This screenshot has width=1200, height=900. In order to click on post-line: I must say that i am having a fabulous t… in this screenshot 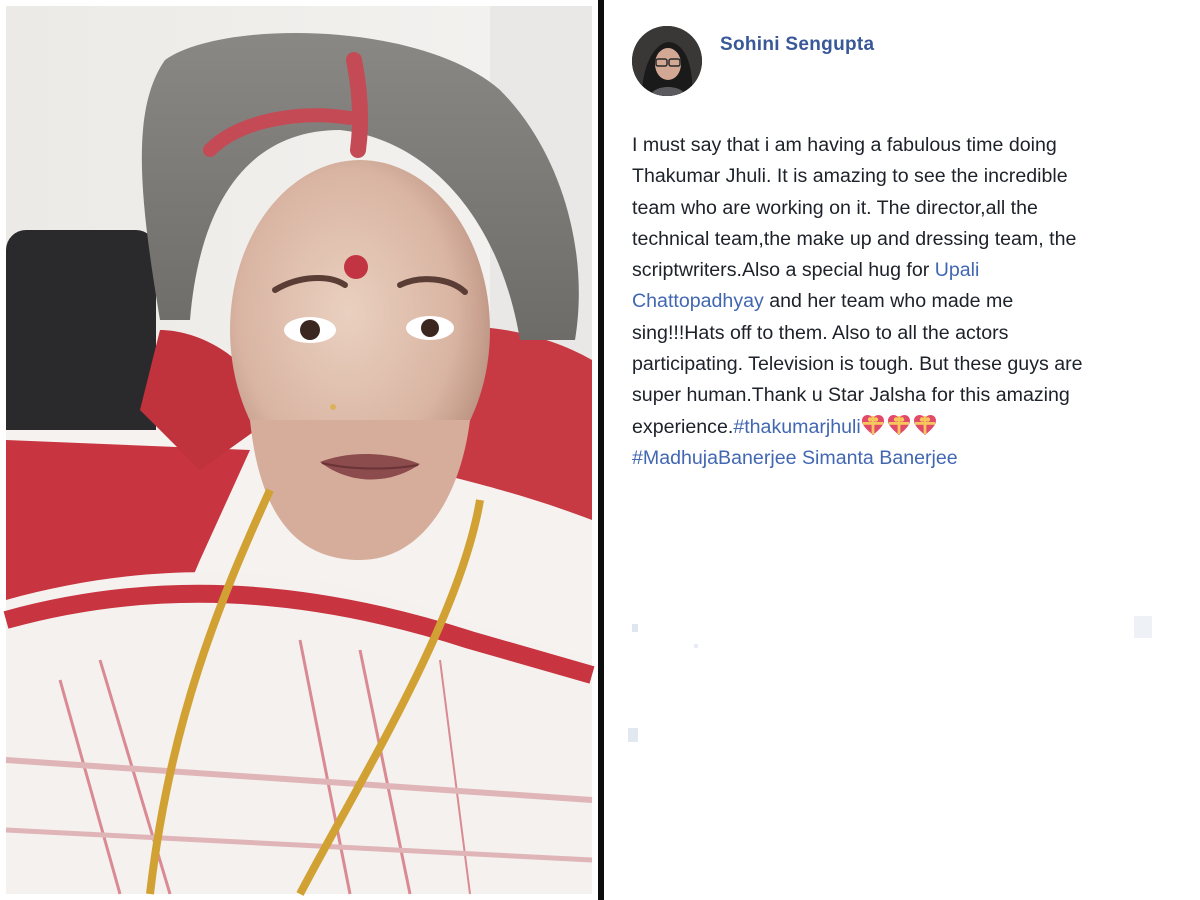, I will do `click(912, 145)`.